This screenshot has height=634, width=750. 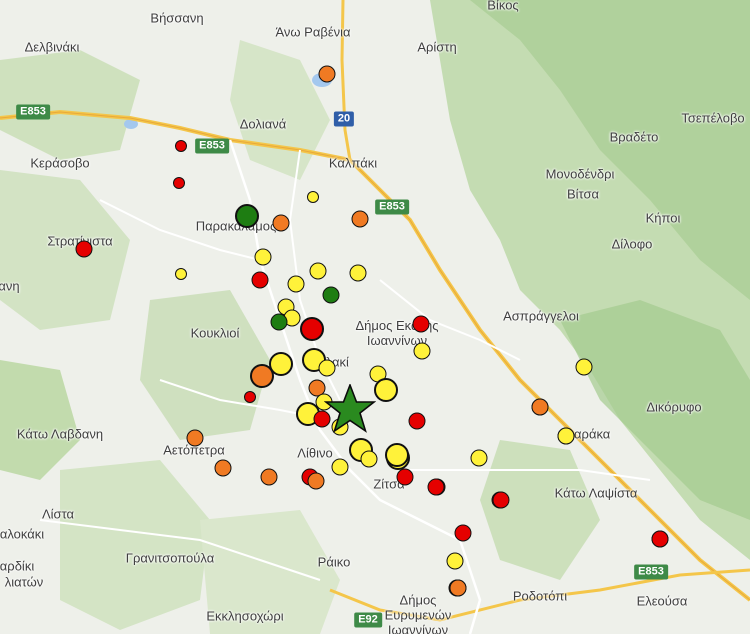 I want to click on place-label-ani: ανη, so click(x=10, y=286).